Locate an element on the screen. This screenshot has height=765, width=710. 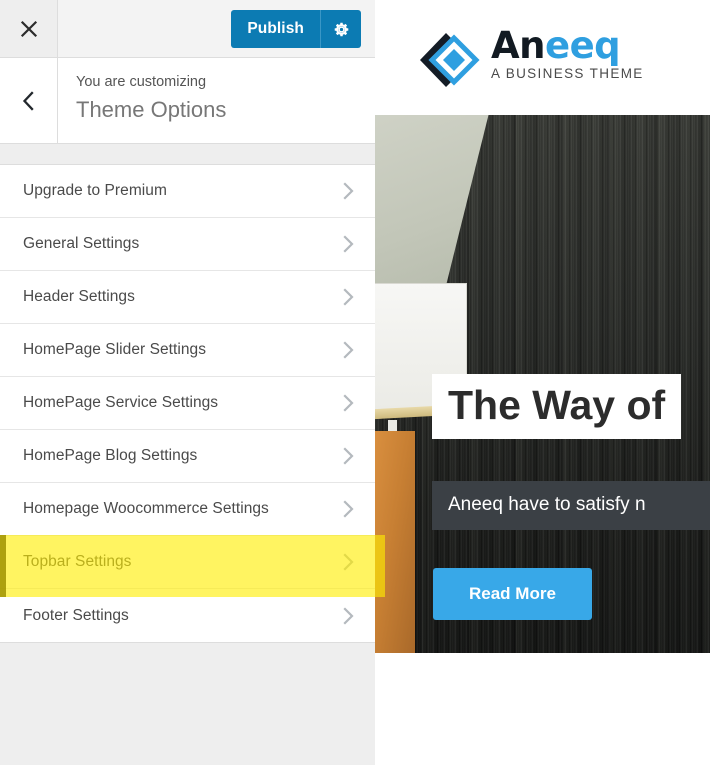
section-label: HomePage Service Settings is located at coordinates (121, 402).